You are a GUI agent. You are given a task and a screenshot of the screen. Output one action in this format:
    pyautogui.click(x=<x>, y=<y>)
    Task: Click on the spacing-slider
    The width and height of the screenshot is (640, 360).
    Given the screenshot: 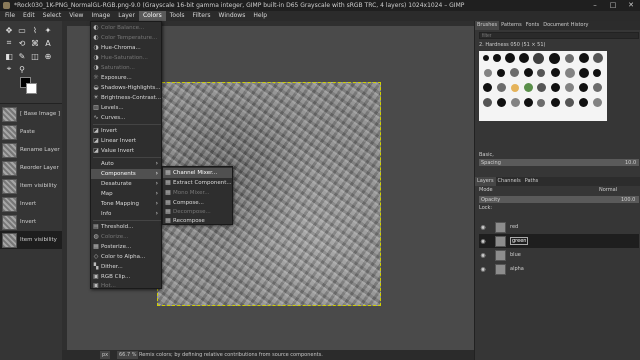 What is the action you would take?
    pyautogui.click(x=559, y=162)
    